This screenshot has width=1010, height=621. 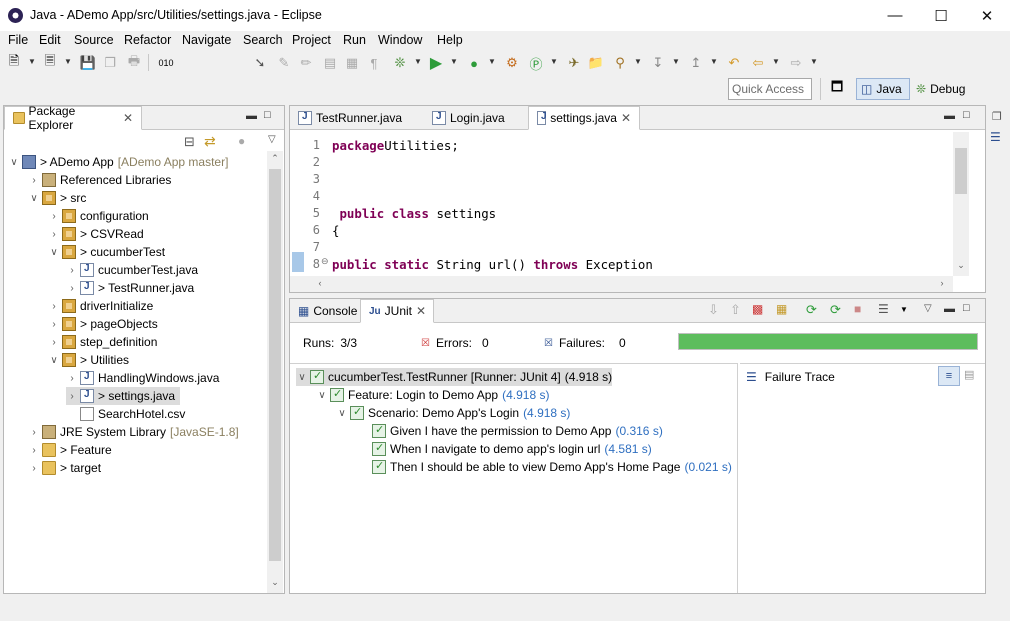 What do you see at coordinates (835, 310) in the screenshot?
I see `rerun-failed-first-icon: ⟳` at bounding box center [835, 310].